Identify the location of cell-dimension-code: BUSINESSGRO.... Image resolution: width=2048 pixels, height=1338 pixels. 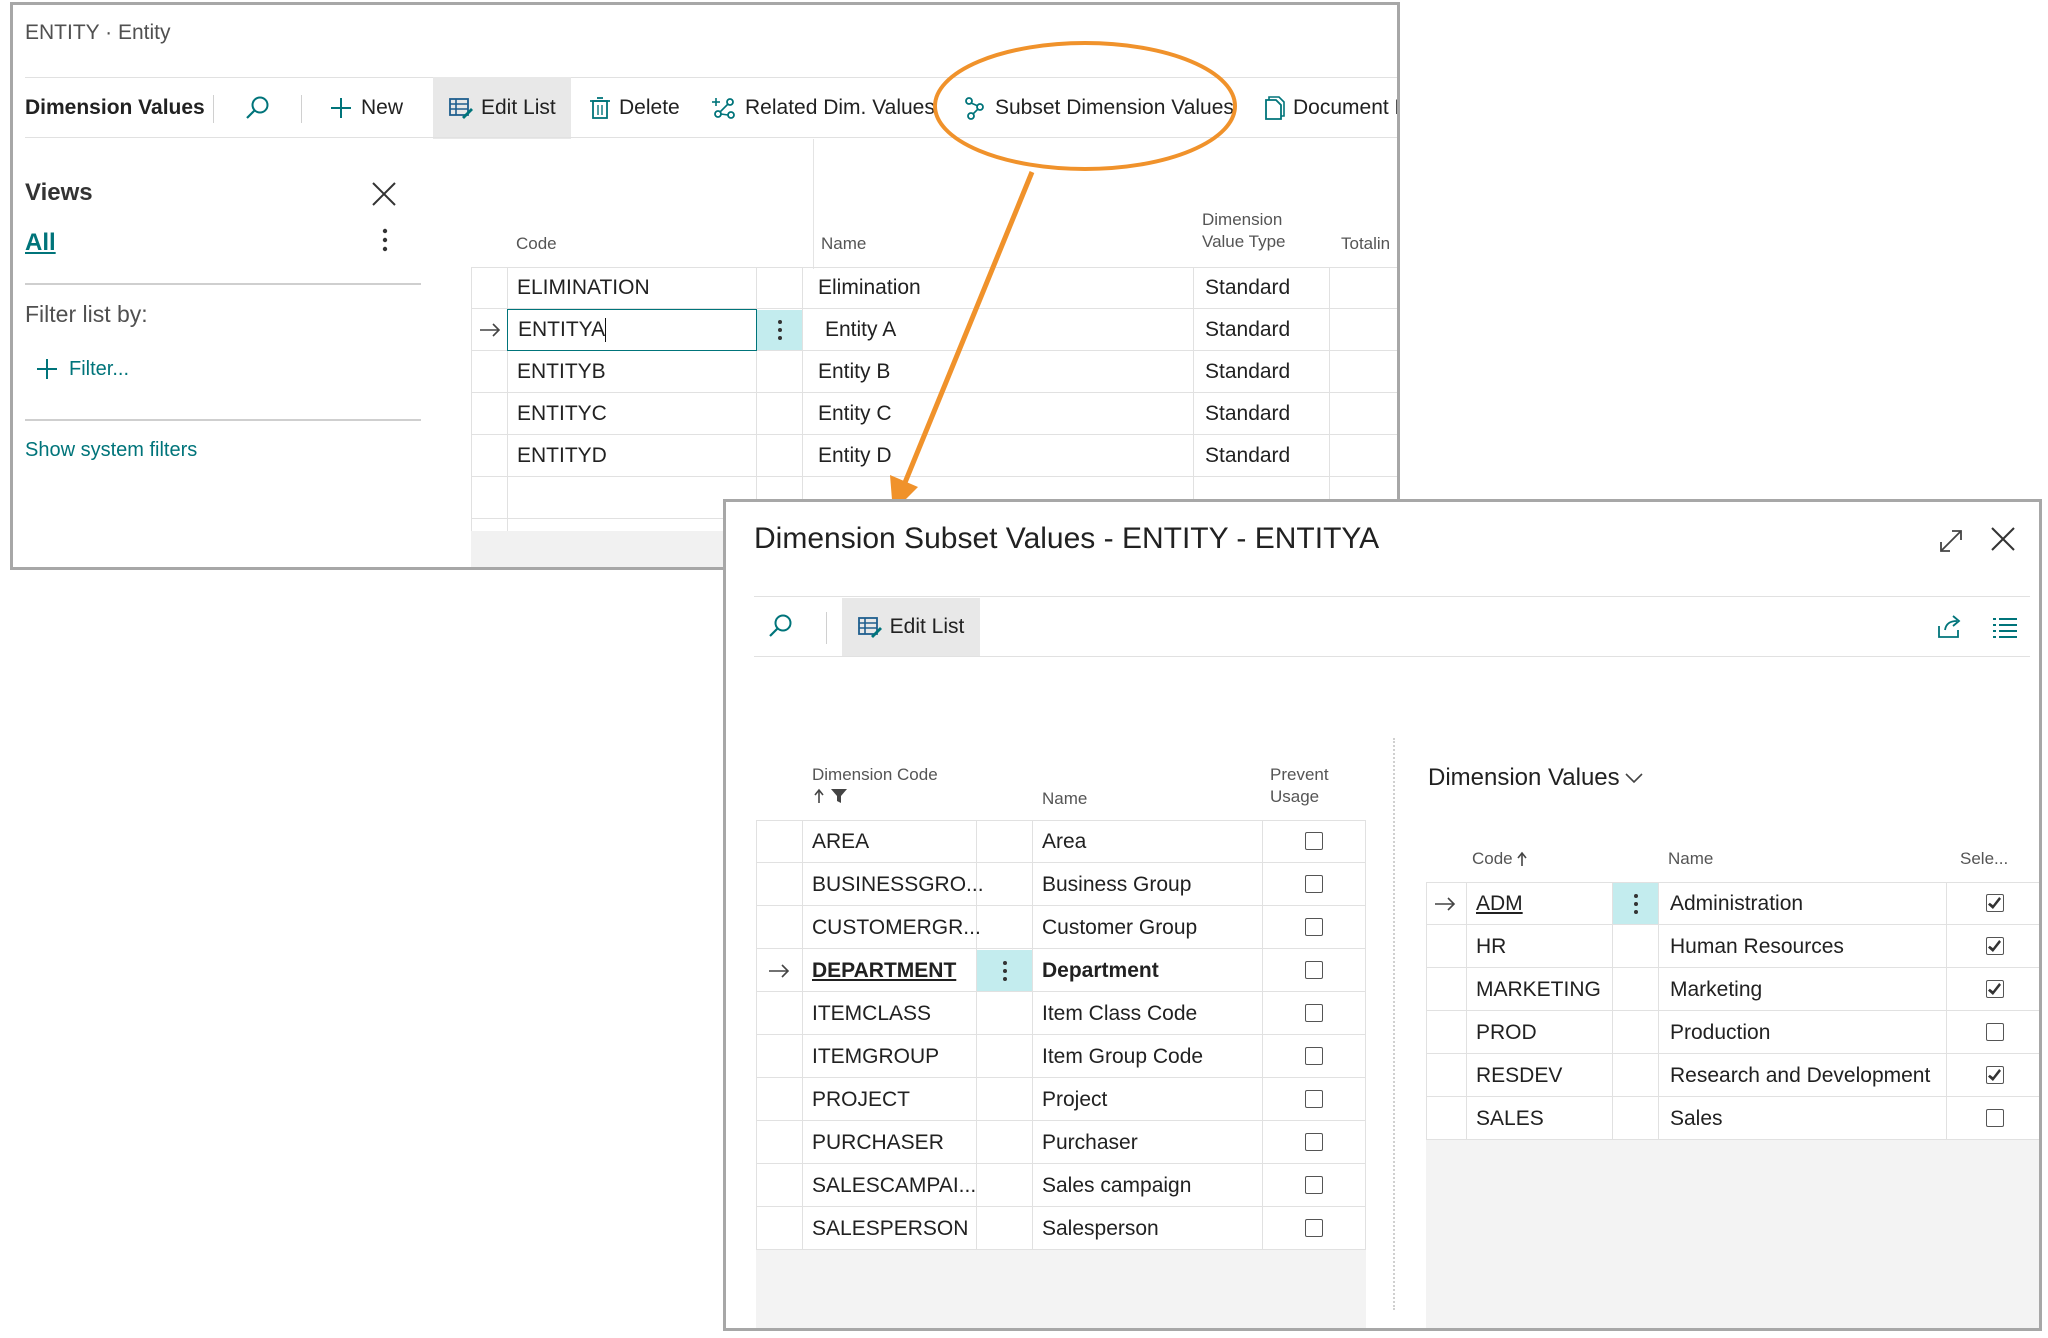
(898, 884).